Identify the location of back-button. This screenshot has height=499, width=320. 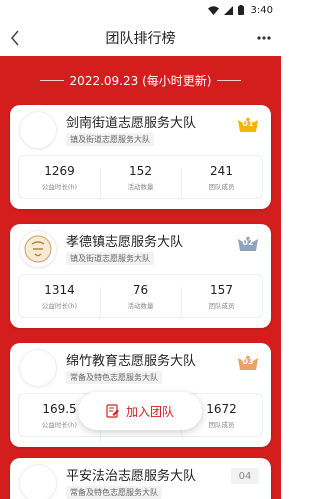
(20, 38).